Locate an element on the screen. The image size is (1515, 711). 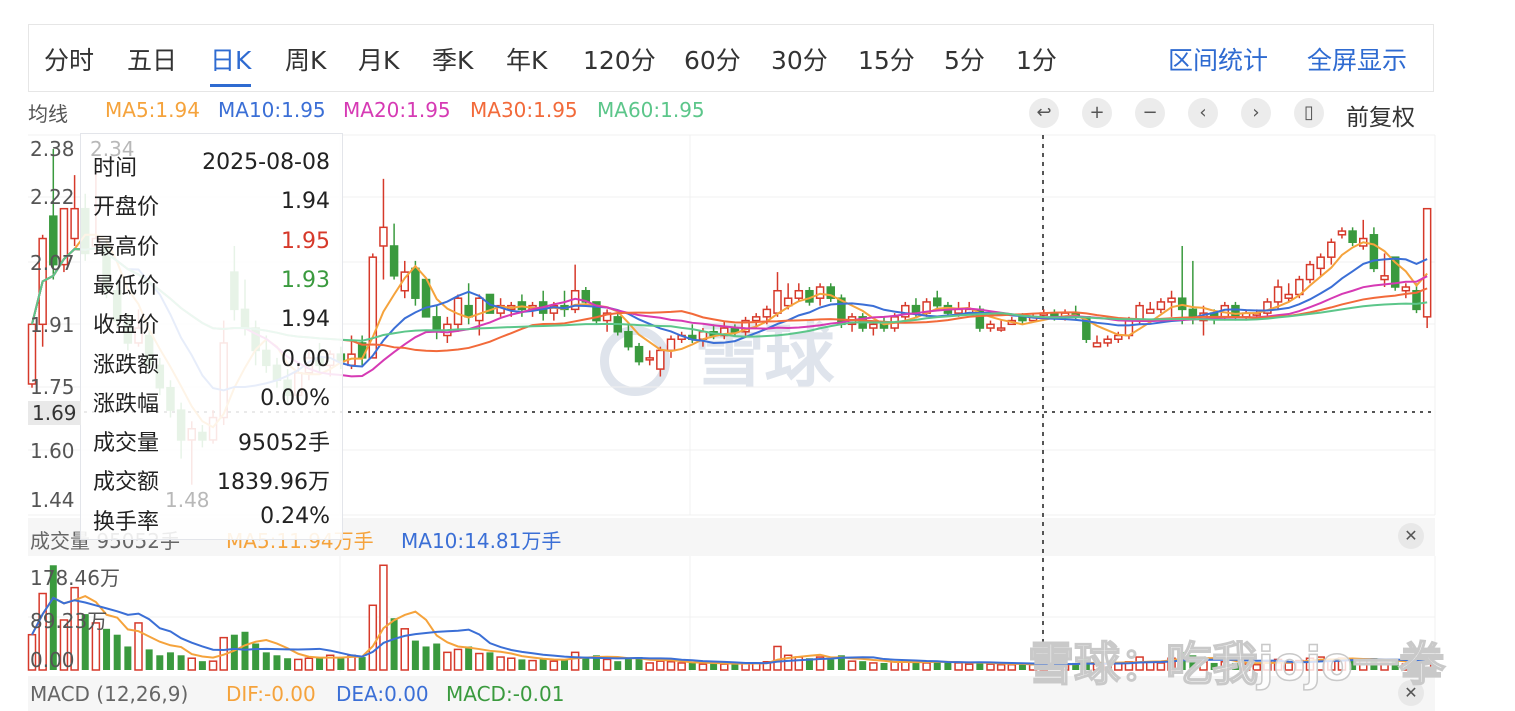
tooltip-label: 开盘价 is located at coordinates (126, 208).